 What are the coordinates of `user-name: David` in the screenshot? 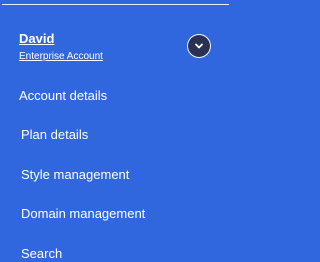 It's located at (36, 39).